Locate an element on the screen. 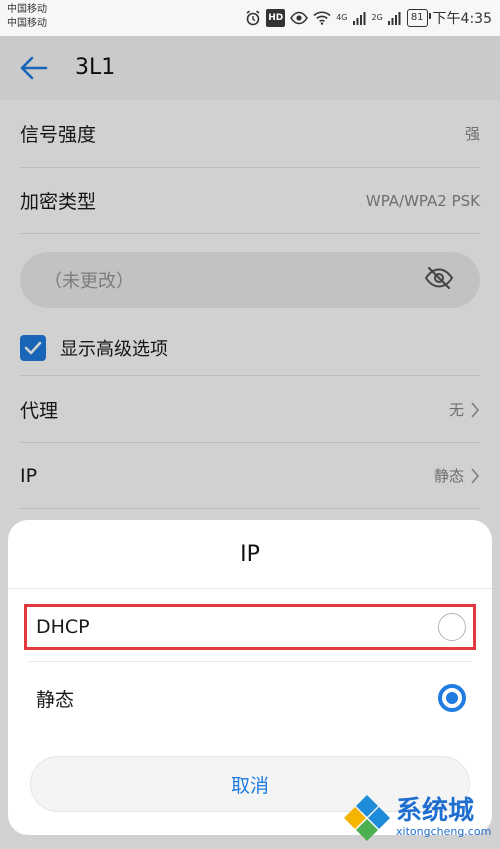  battery-icon: 81 is located at coordinates (418, 18).